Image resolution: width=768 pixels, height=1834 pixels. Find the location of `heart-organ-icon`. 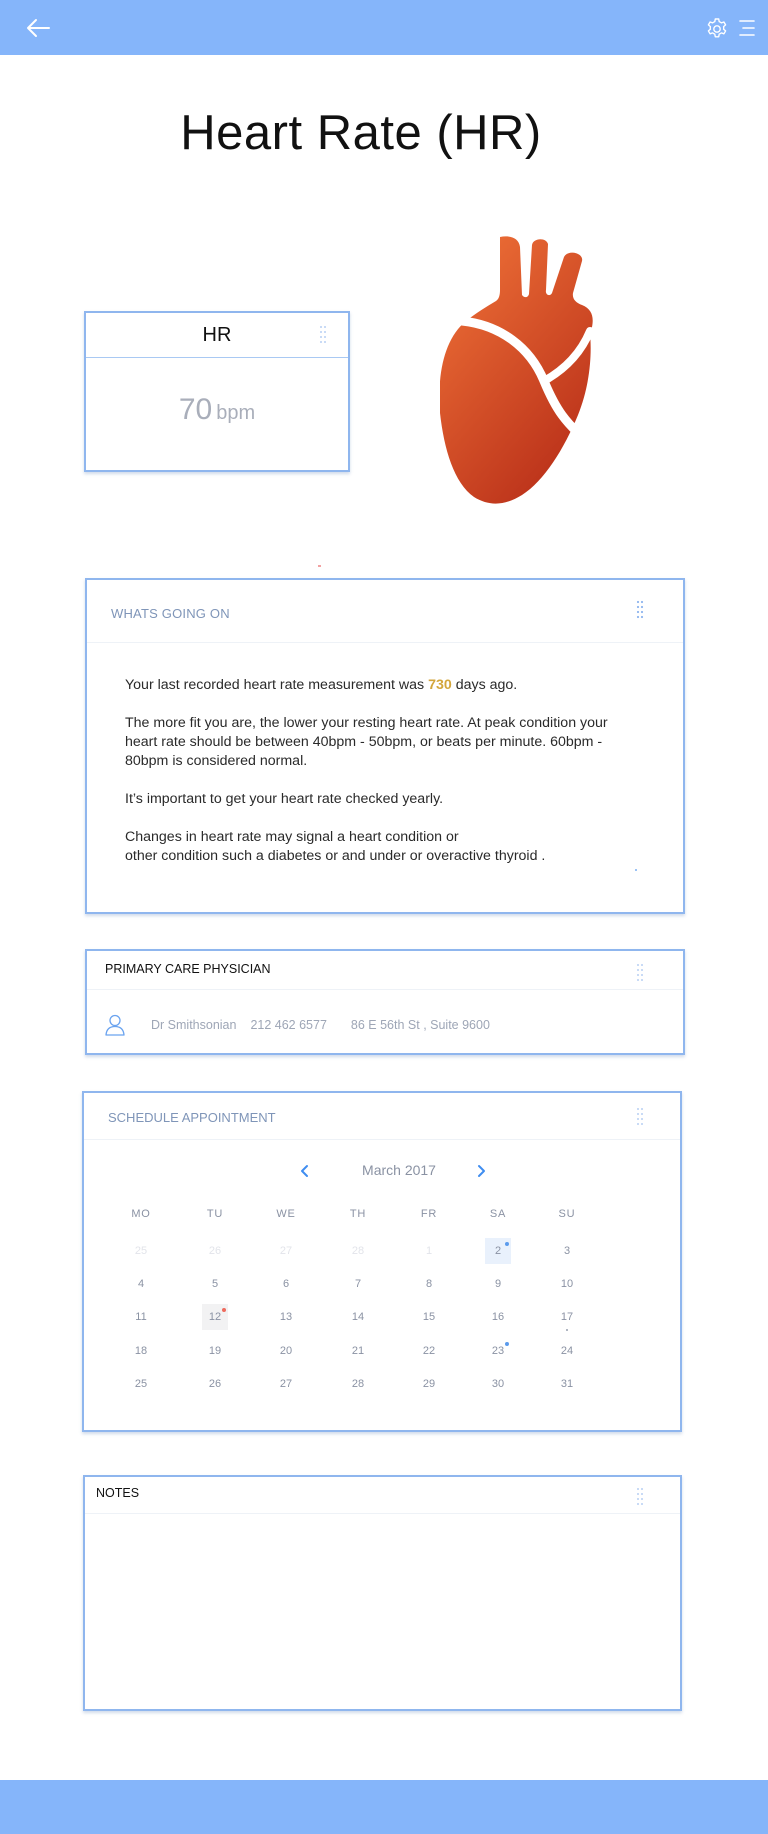

heart-organ-icon is located at coordinates (534, 373).